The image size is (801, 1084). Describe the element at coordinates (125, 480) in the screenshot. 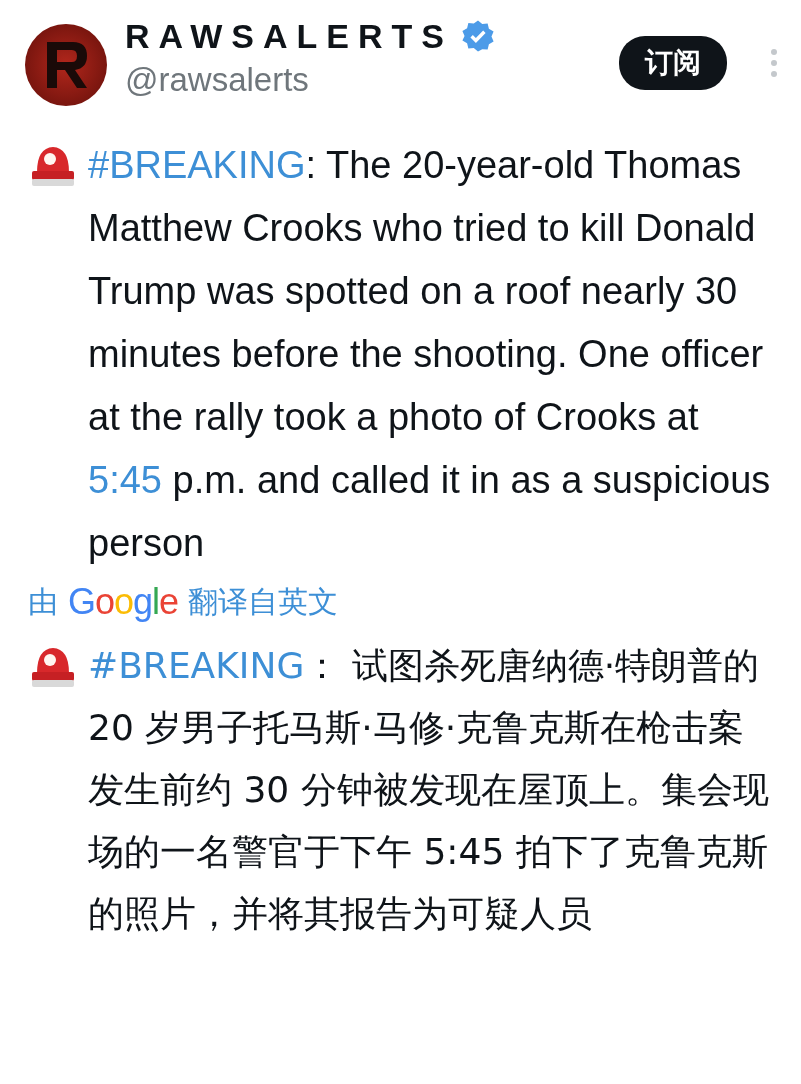

I see `time-link: 5:45` at that location.